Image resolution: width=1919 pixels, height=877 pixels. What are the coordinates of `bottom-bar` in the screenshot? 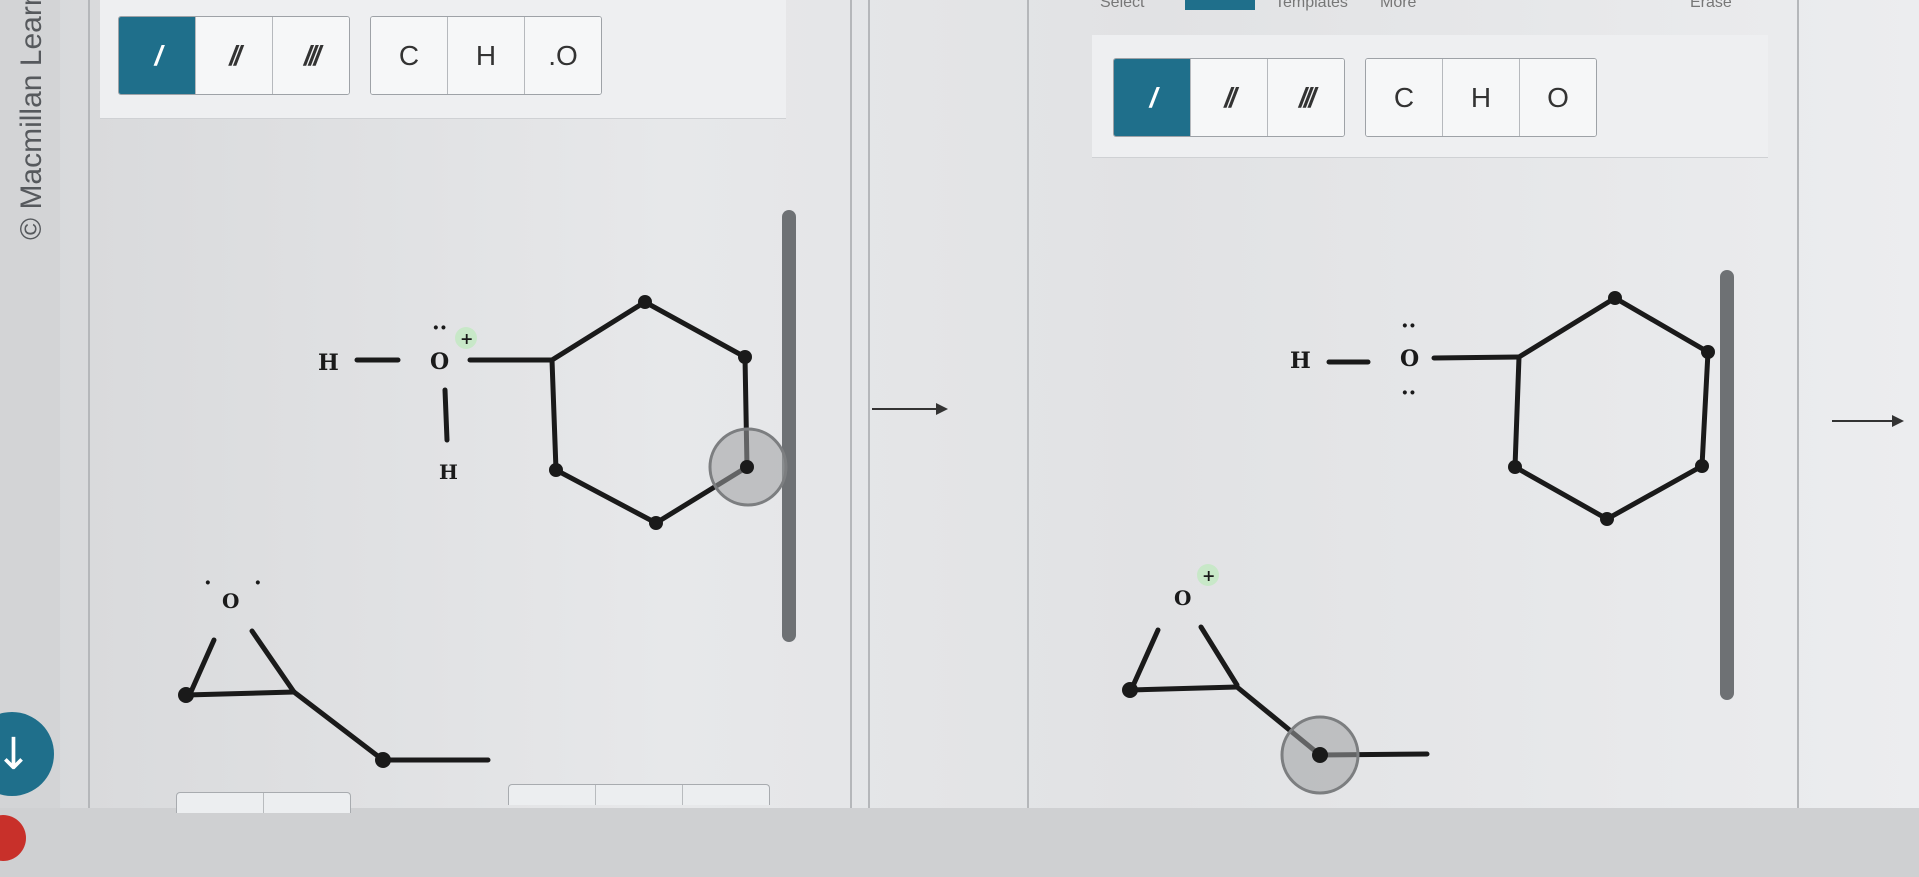 It's located at (959, 842).